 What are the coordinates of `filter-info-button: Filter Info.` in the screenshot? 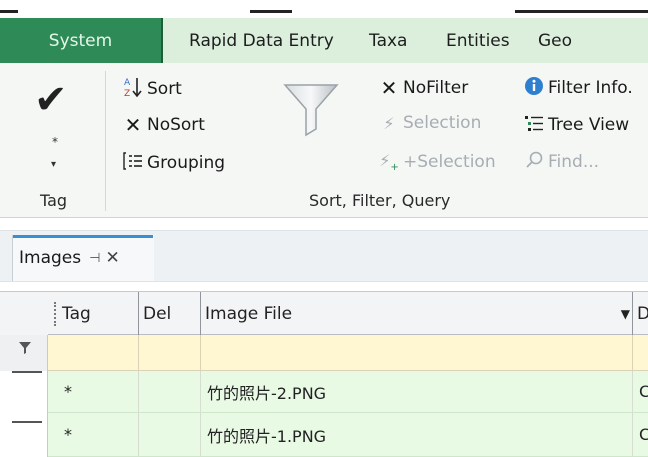 It's located at (578, 88).